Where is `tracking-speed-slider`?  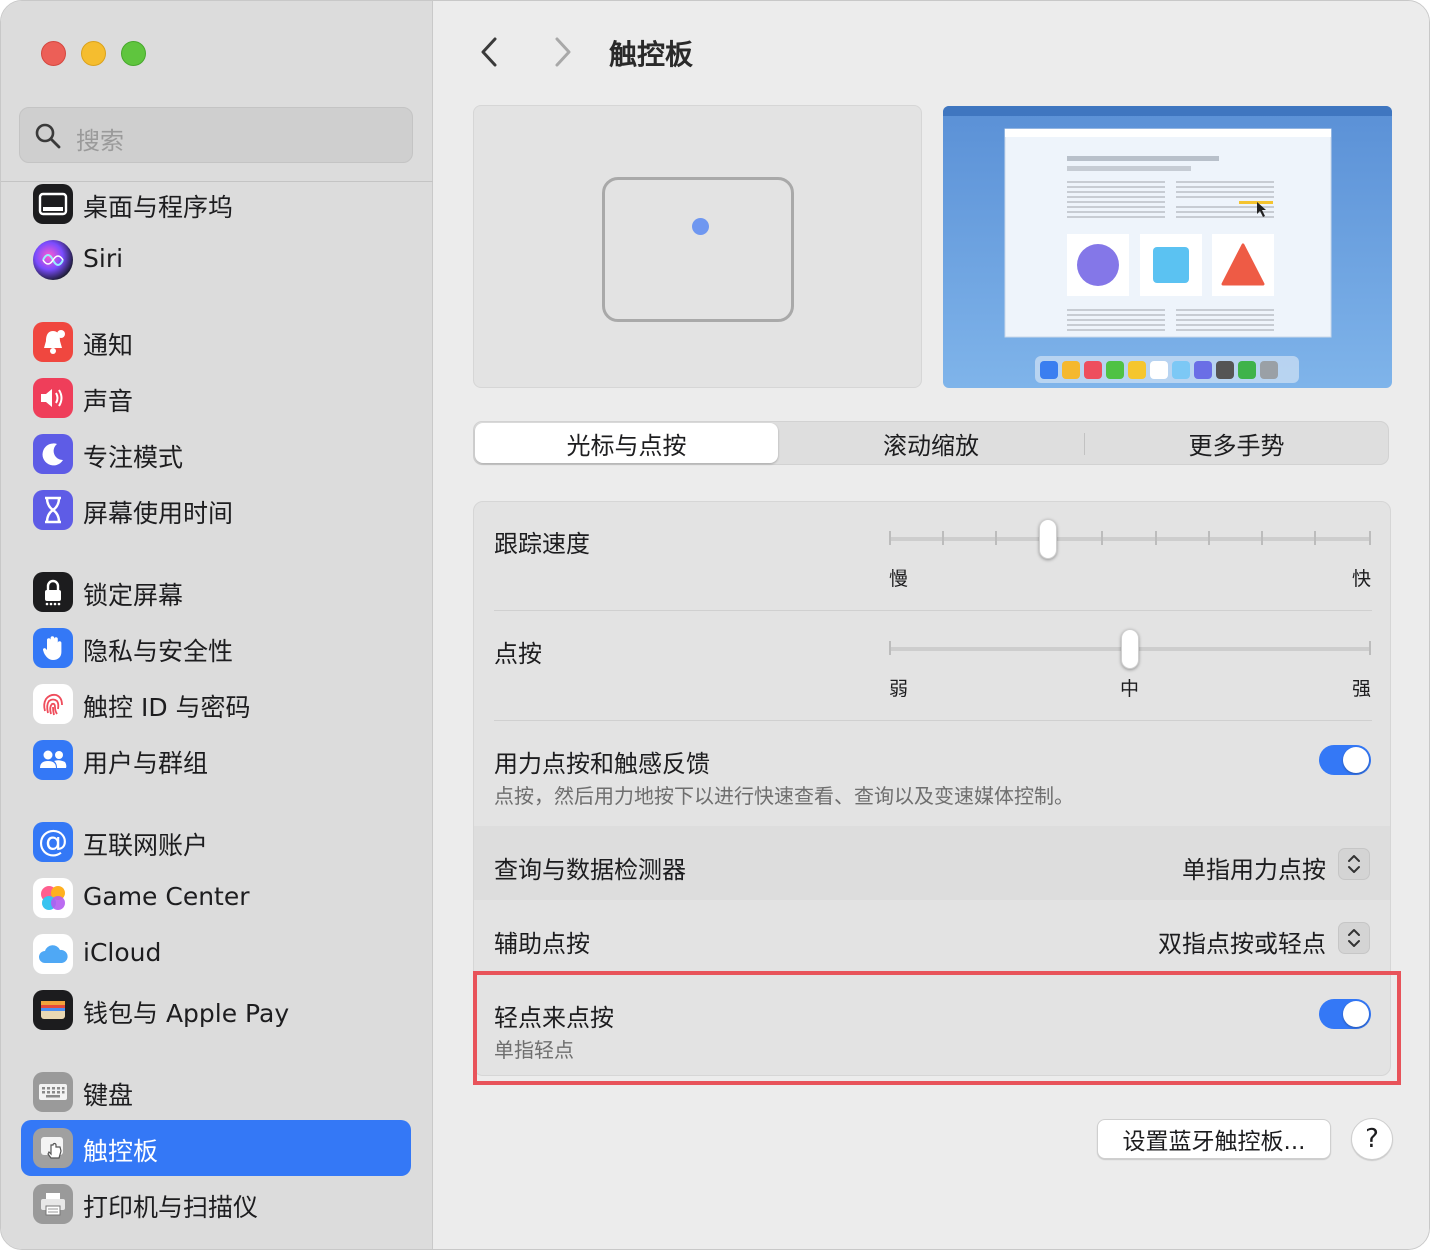
tracking-speed-slider is located at coordinates (1130, 539).